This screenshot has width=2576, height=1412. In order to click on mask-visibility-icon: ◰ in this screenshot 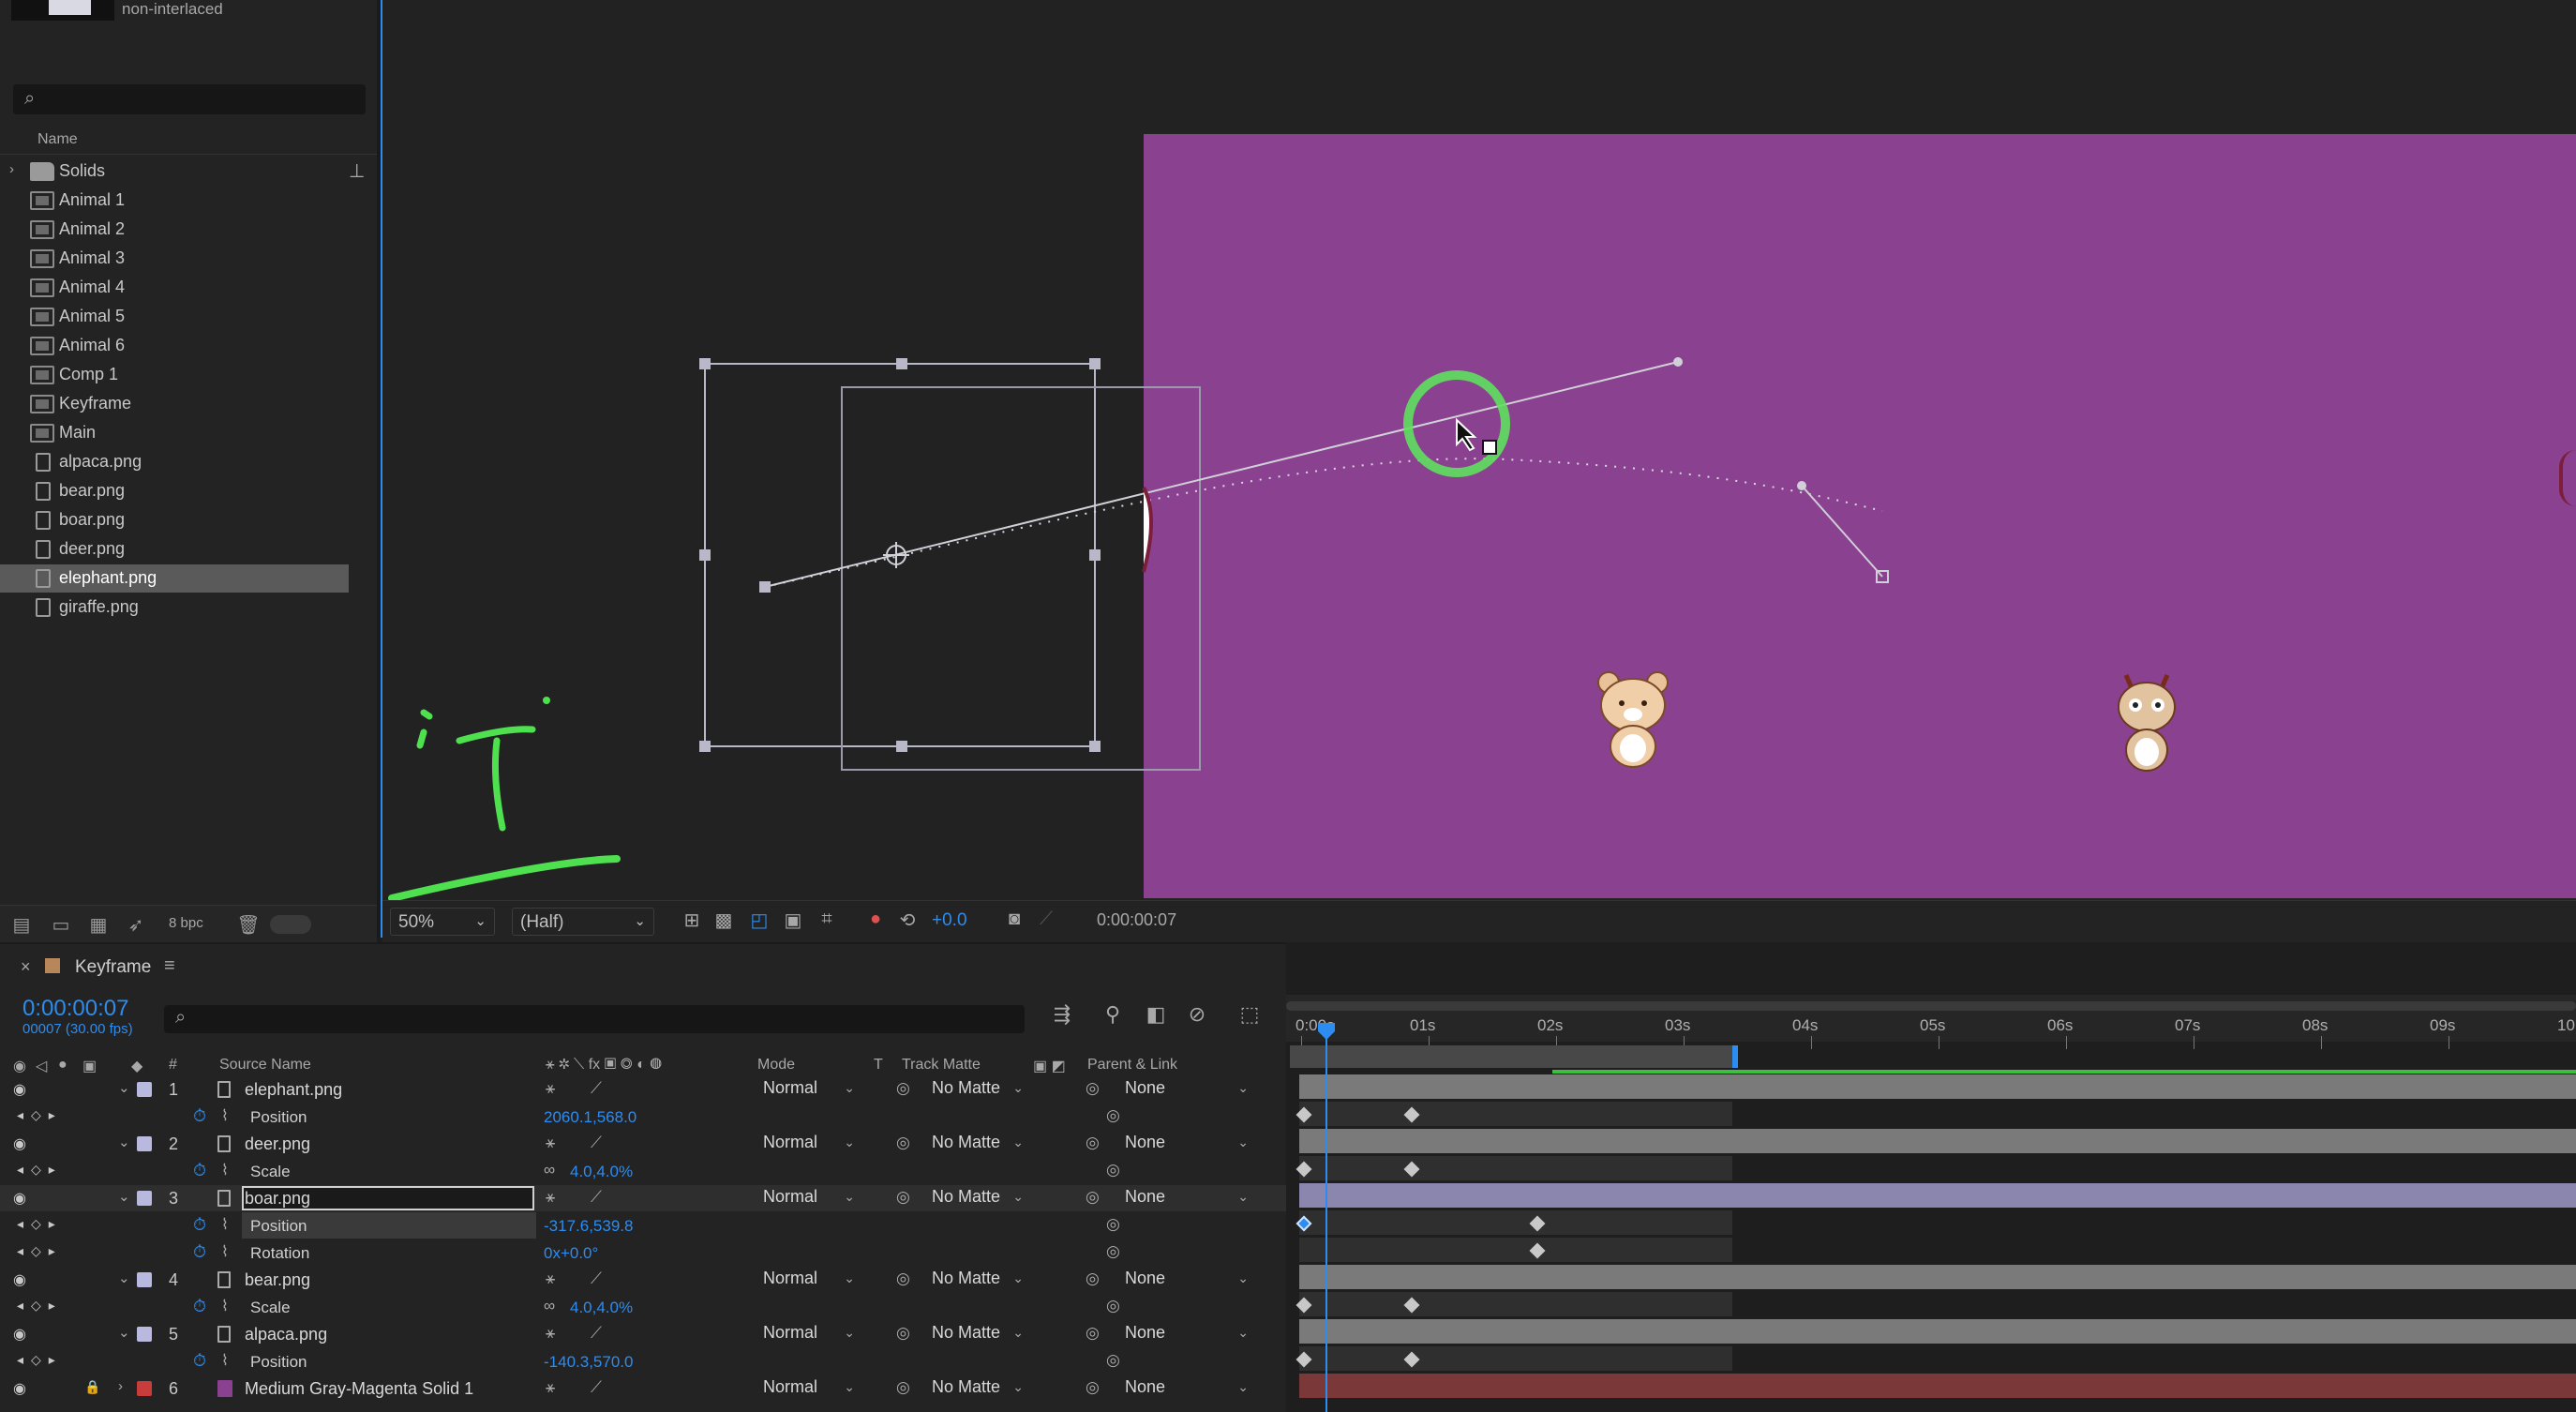, I will do `click(759, 922)`.